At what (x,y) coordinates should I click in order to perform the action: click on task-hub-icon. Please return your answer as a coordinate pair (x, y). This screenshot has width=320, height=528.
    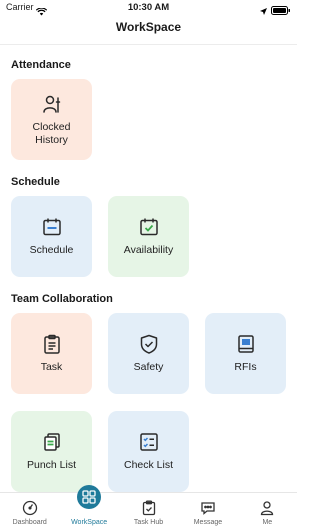
    Looking at the image, I should click on (149, 508).